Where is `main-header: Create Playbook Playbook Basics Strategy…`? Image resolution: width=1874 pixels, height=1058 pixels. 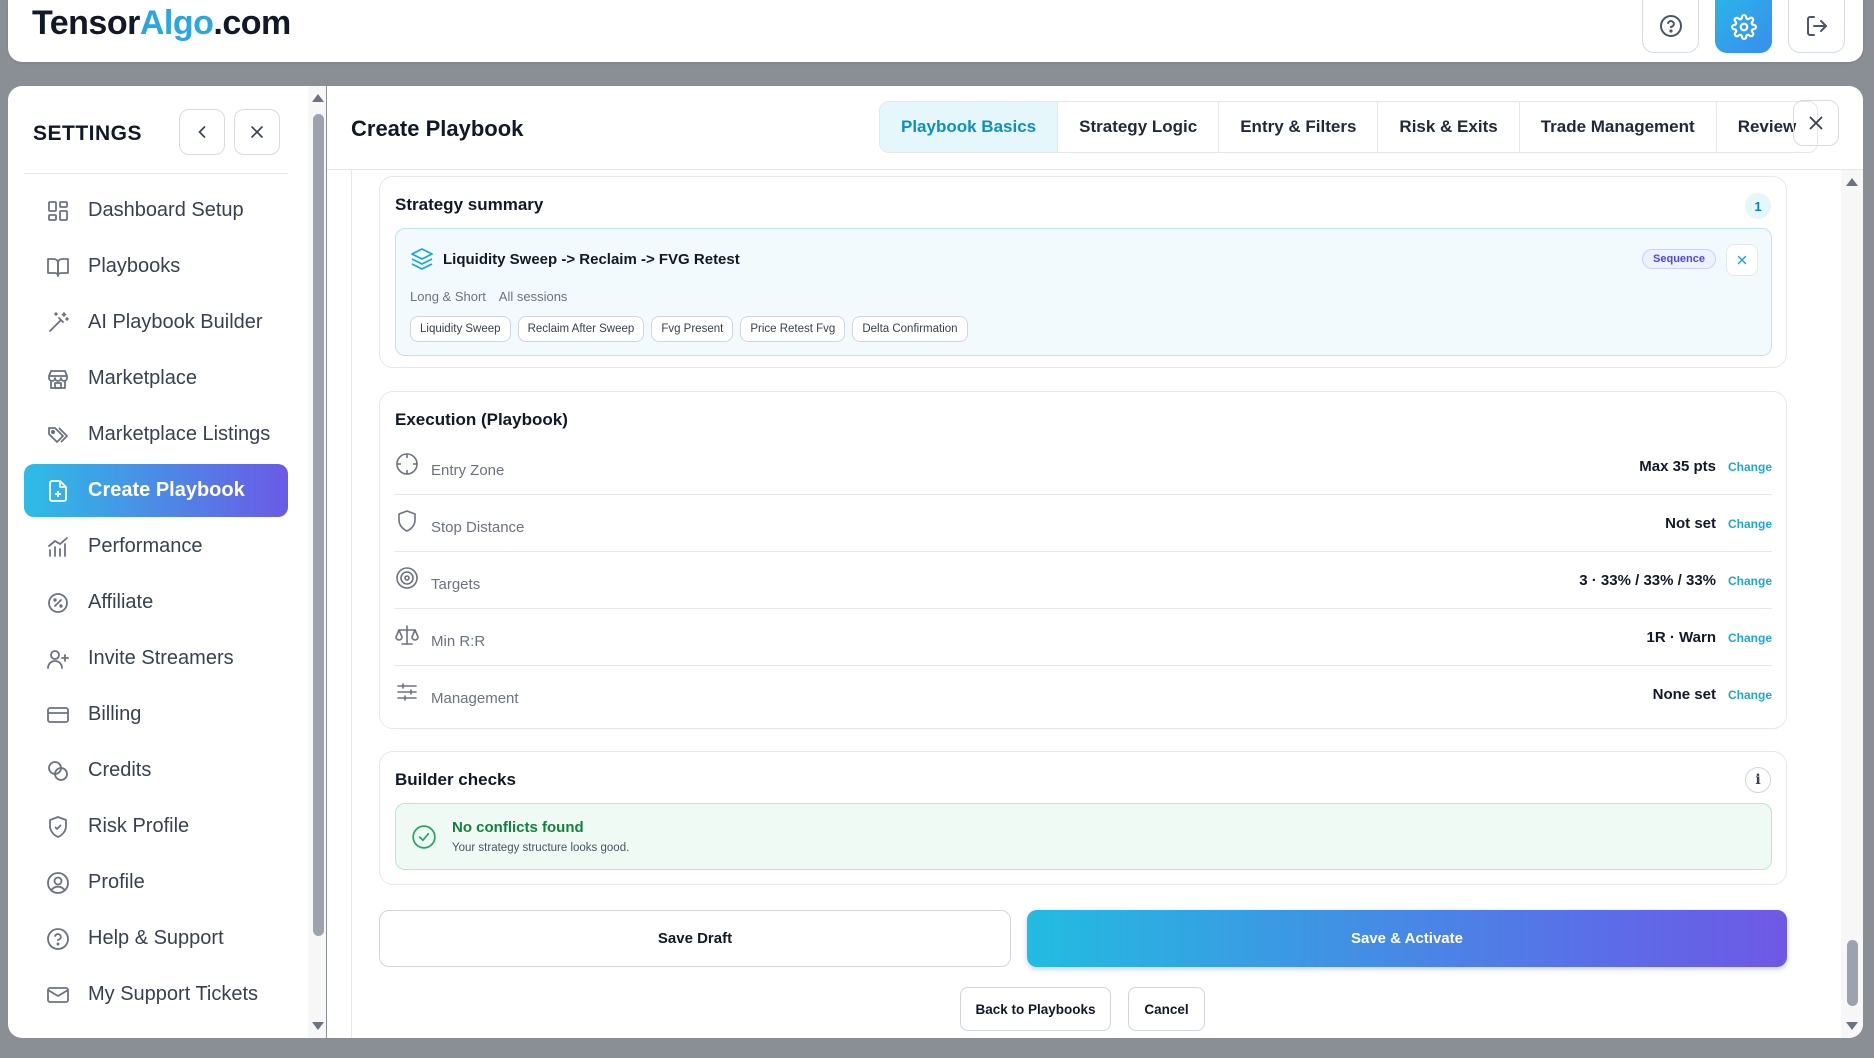
main-header: Create Playbook Playbook Basics Strategy… is located at coordinates (1095, 128).